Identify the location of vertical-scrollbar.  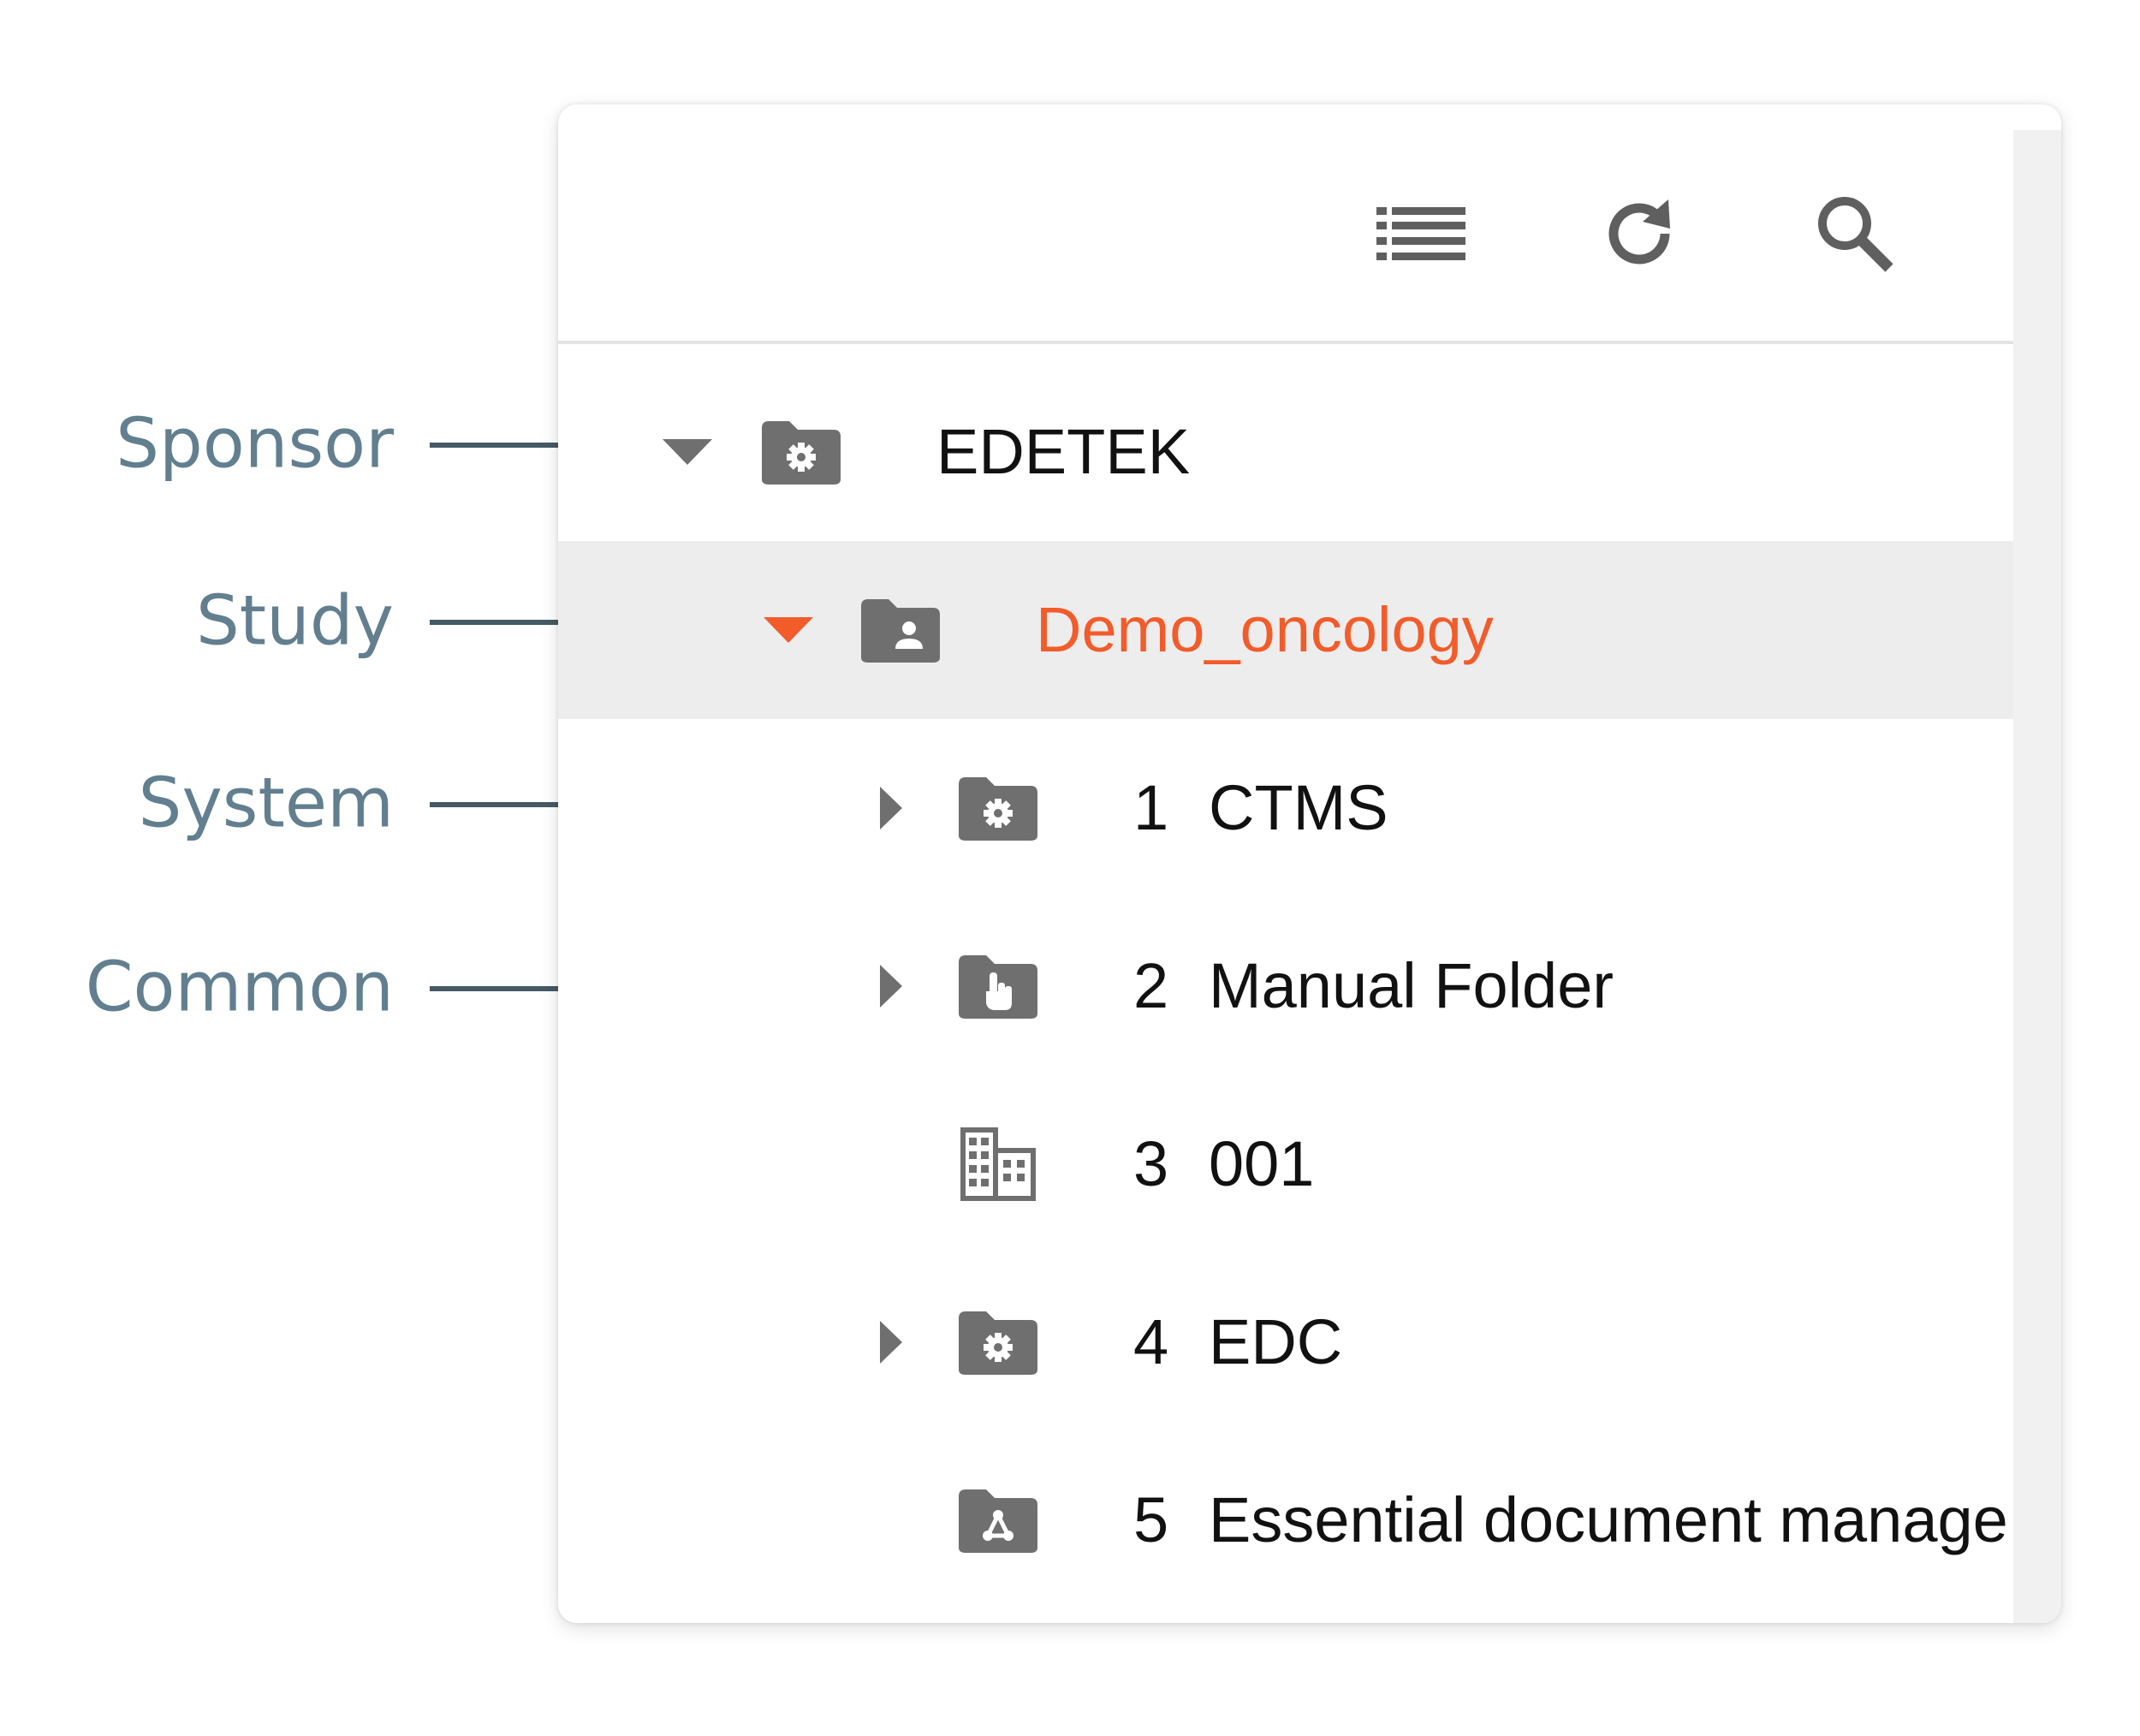
(2037, 877).